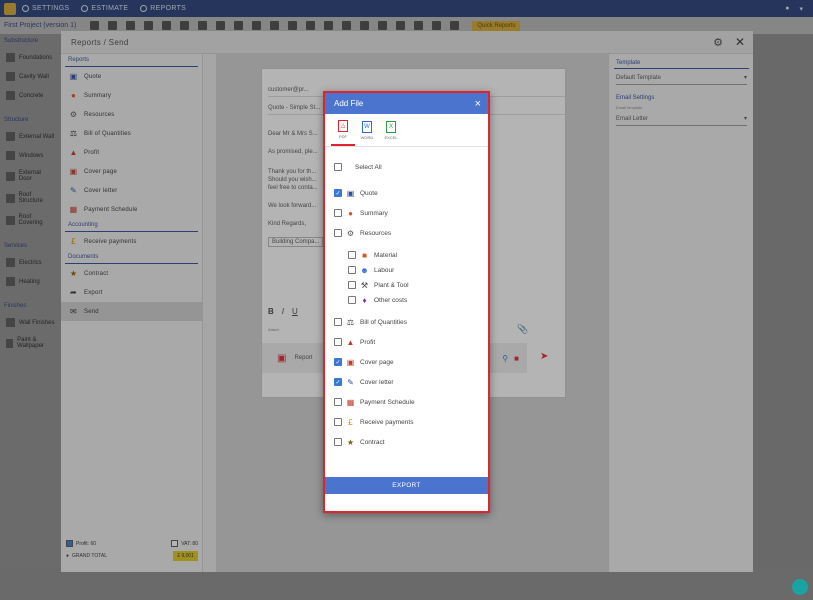 This screenshot has height=600, width=813. I want to click on excel-icon: X, so click(391, 126).